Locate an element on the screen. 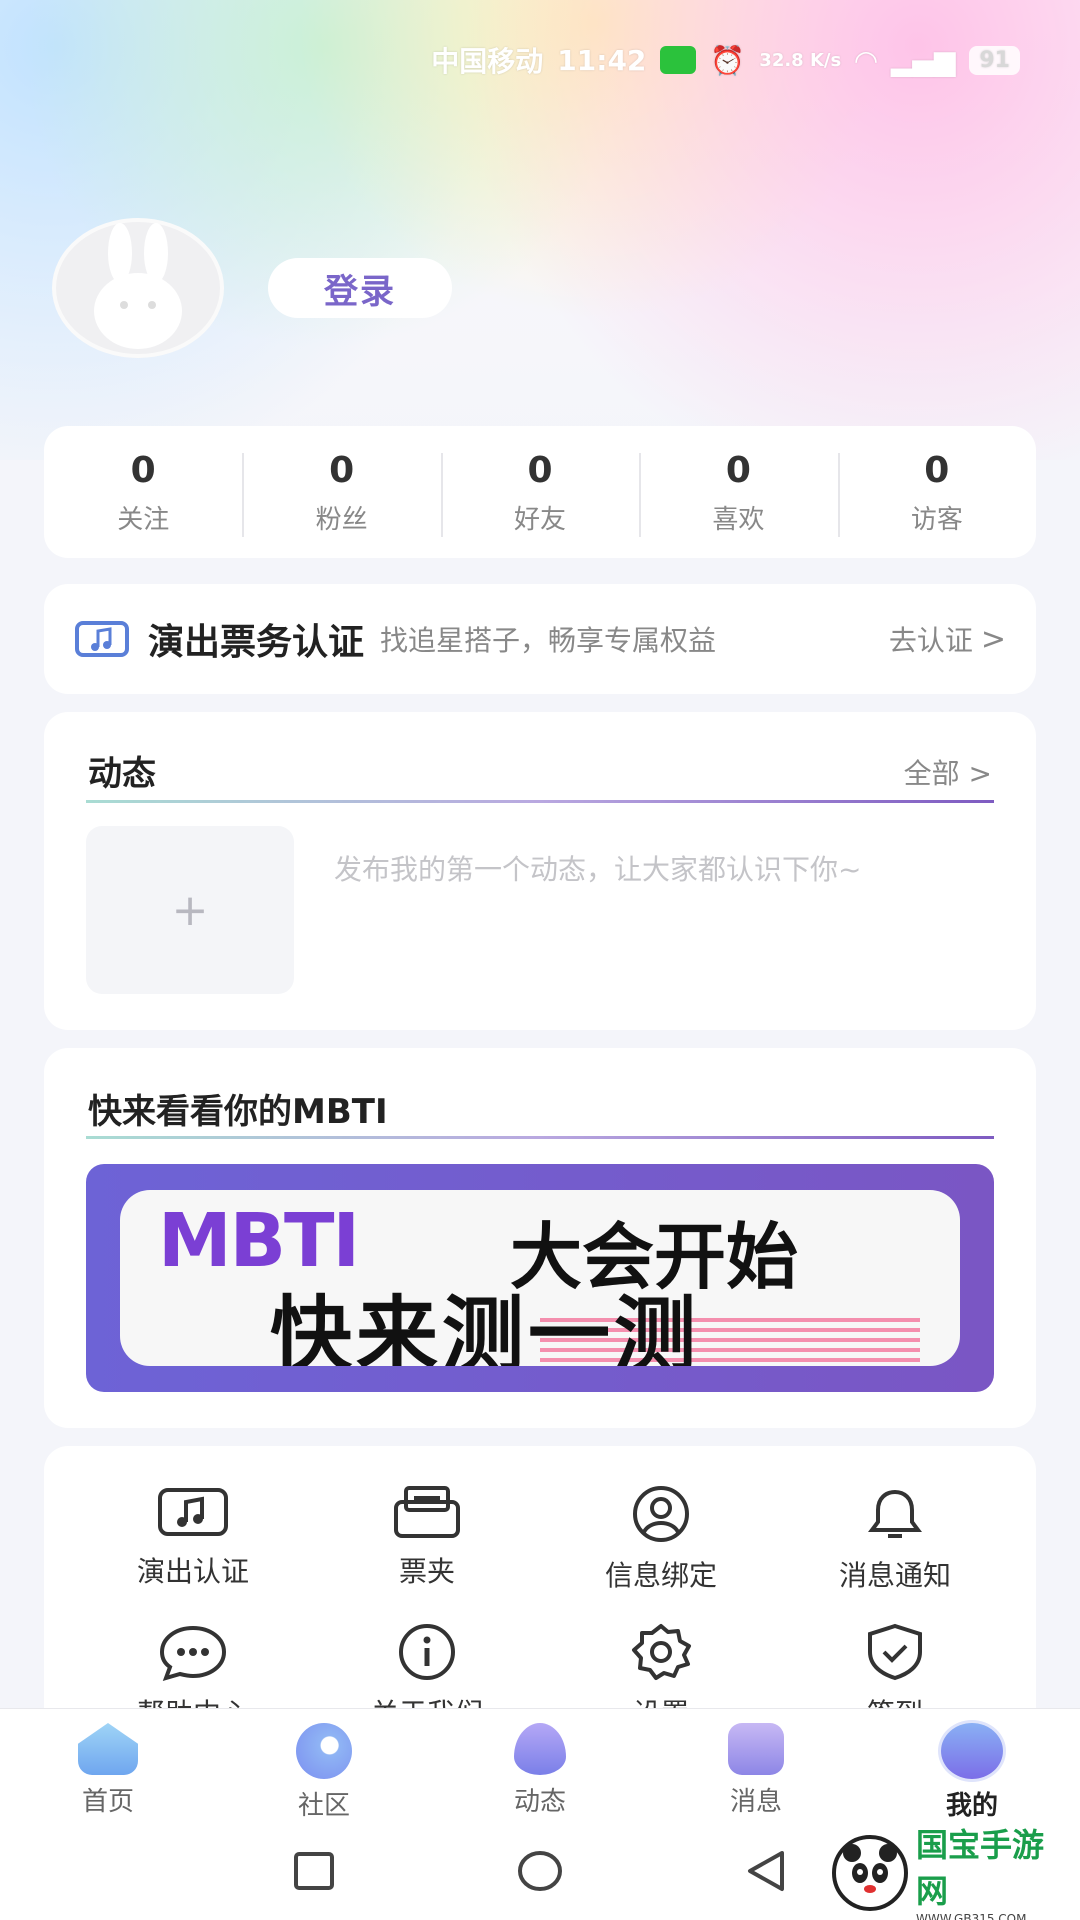 This screenshot has width=1080, height=1920. community-icon is located at coordinates (324, 1751).